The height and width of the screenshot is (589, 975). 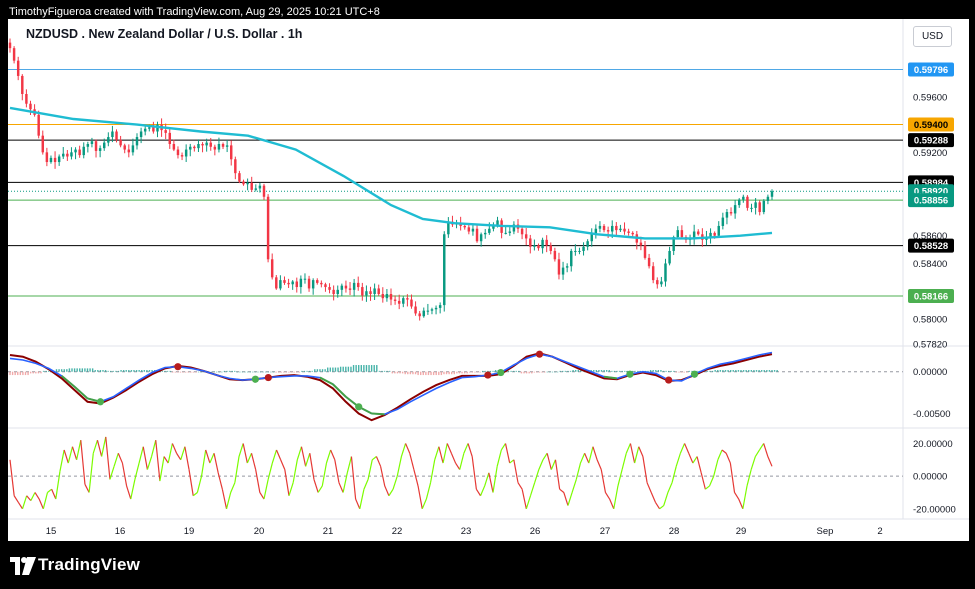 I want to click on currency-button: USD, so click(x=932, y=36).